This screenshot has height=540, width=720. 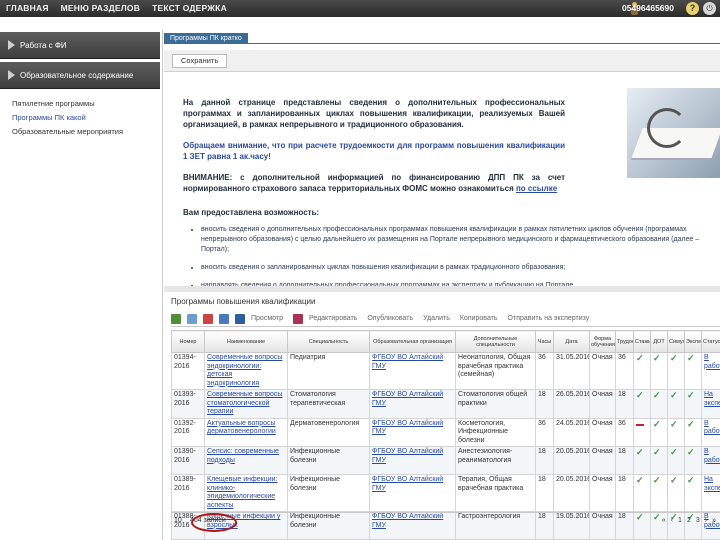 What do you see at coordinates (214, 522) in the screenshot?
I see `highlight-ring` at bounding box center [214, 522].